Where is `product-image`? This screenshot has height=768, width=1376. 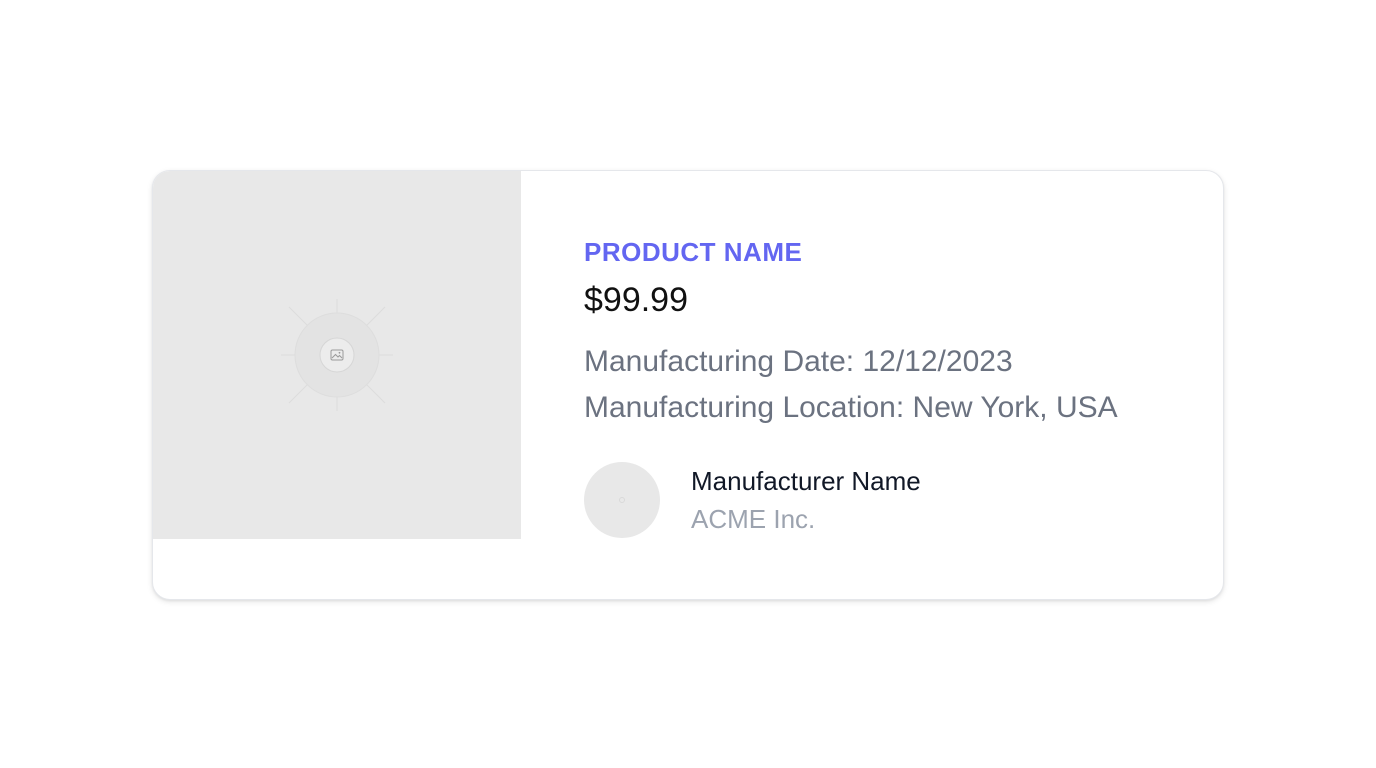 product-image is located at coordinates (337, 355).